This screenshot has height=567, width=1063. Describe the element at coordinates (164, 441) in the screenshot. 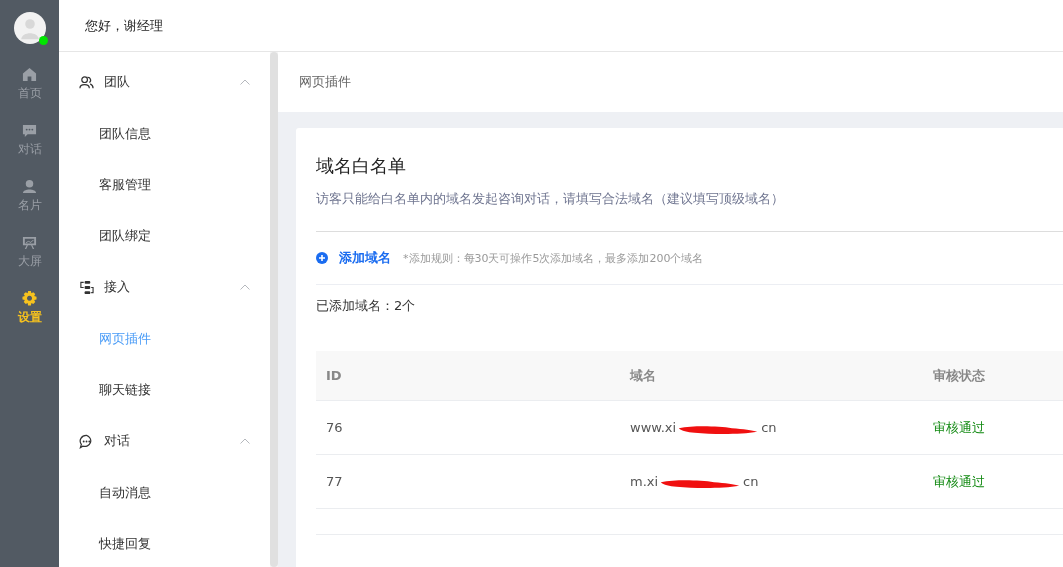

I see `menu-group-header: 对话` at that location.